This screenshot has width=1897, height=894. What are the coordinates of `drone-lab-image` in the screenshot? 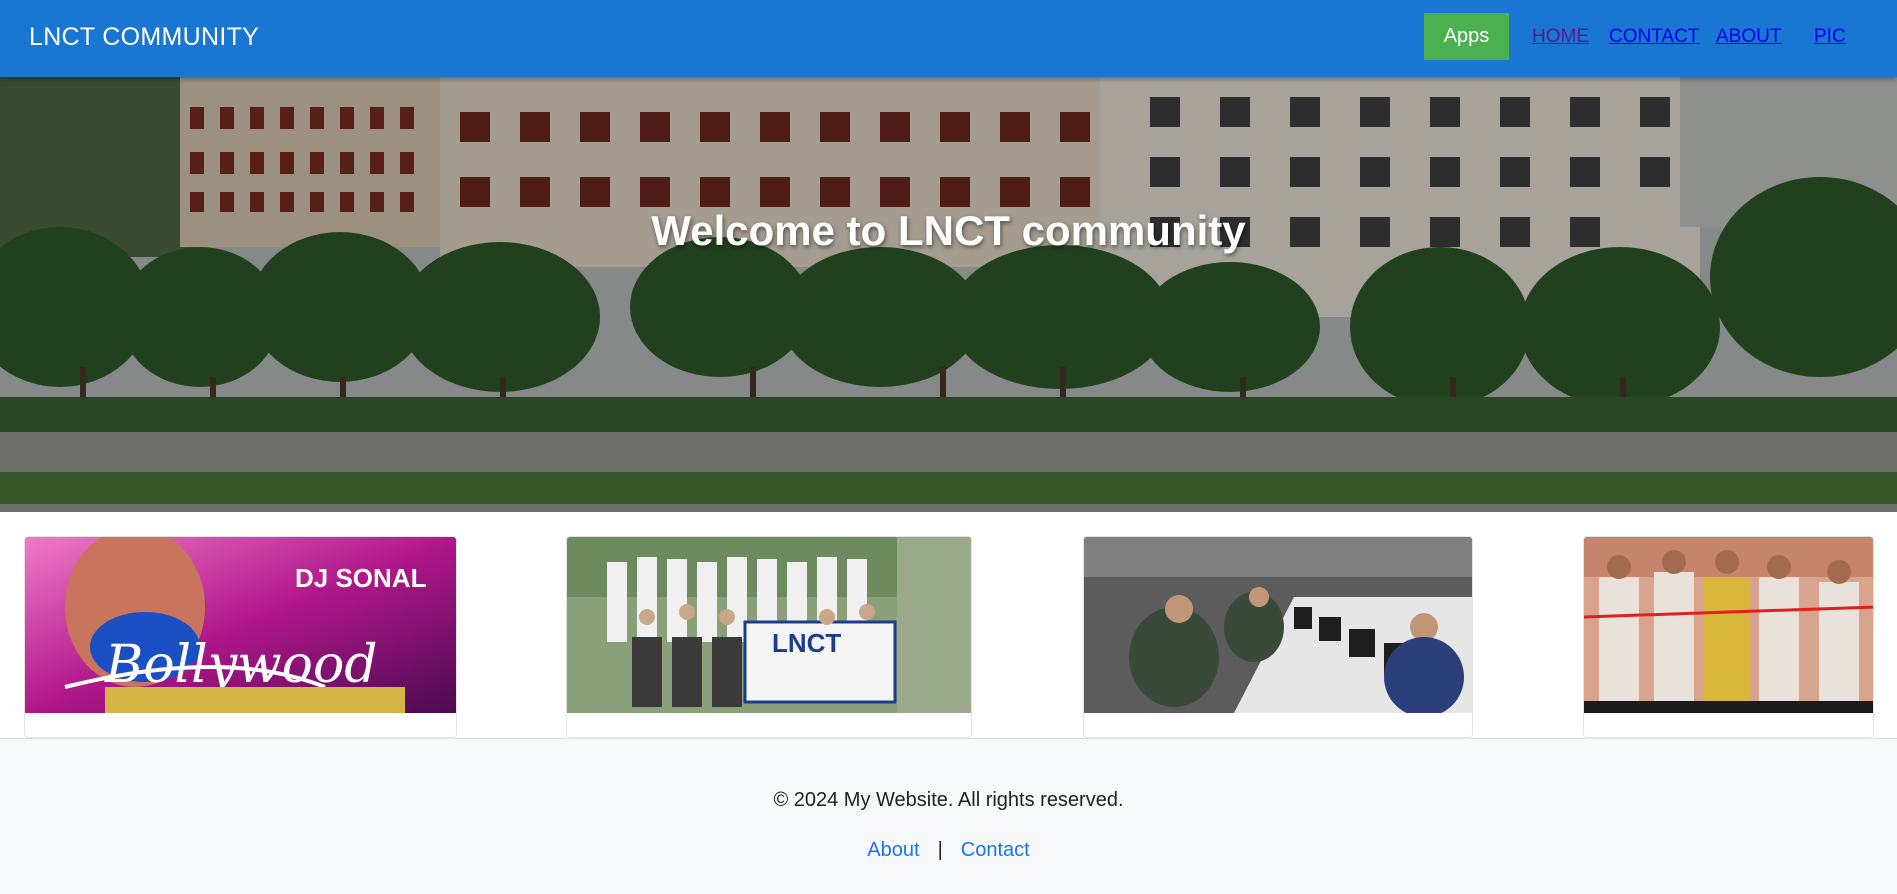 It's located at (1729, 625).